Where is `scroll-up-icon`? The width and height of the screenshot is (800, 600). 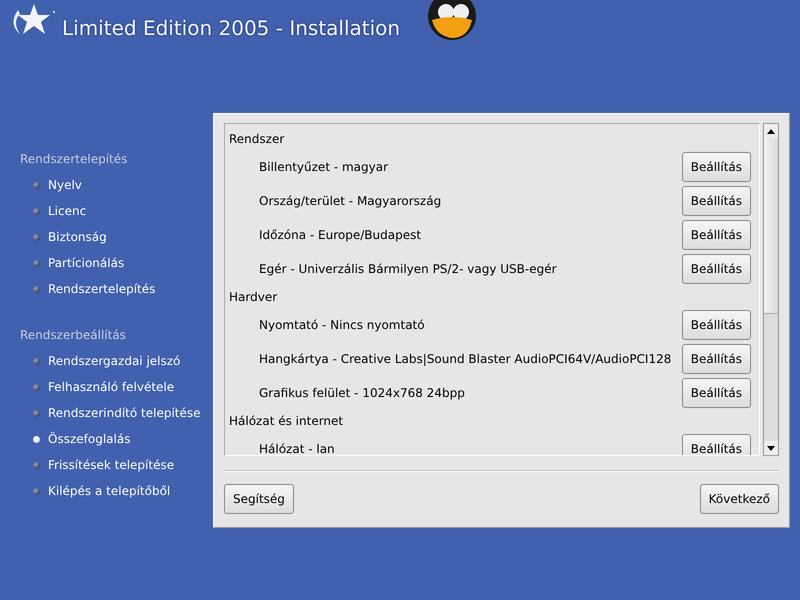
scroll-up-icon is located at coordinates (771, 131).